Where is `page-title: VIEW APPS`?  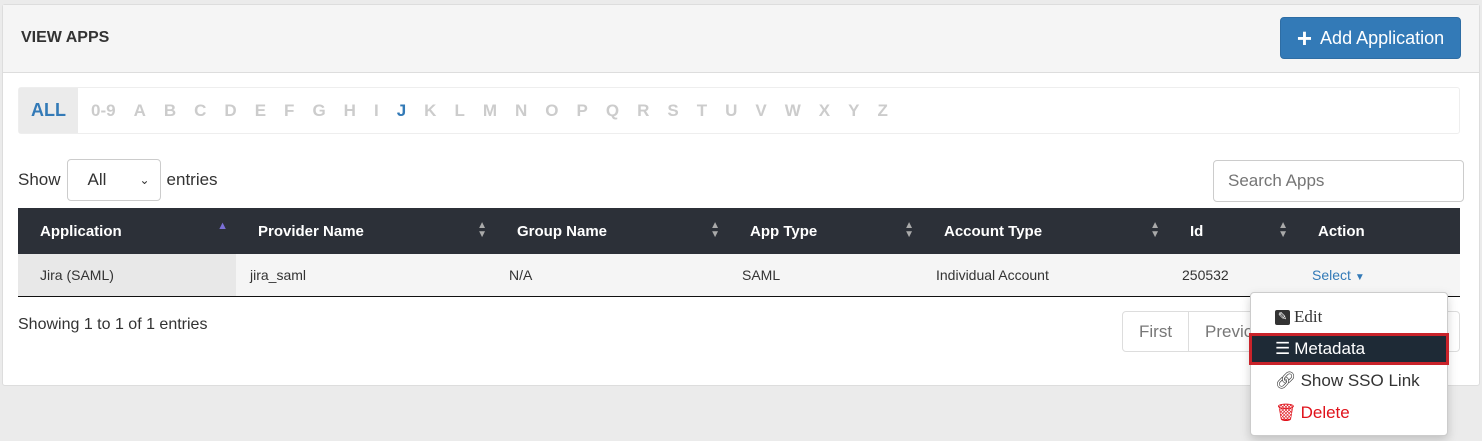
page-title: VIEW APPS is located at coordinates (65, 37).